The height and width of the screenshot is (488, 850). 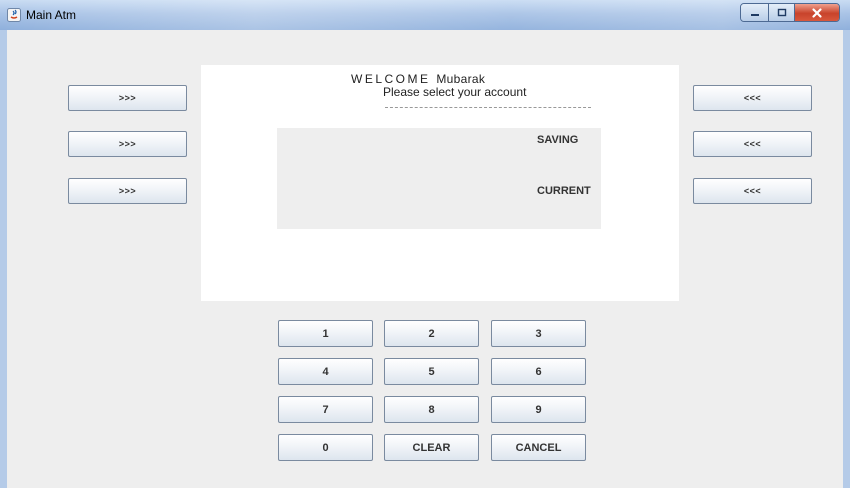 I want to click on welcome-word: WELCOME, so click(x=391, y=79).